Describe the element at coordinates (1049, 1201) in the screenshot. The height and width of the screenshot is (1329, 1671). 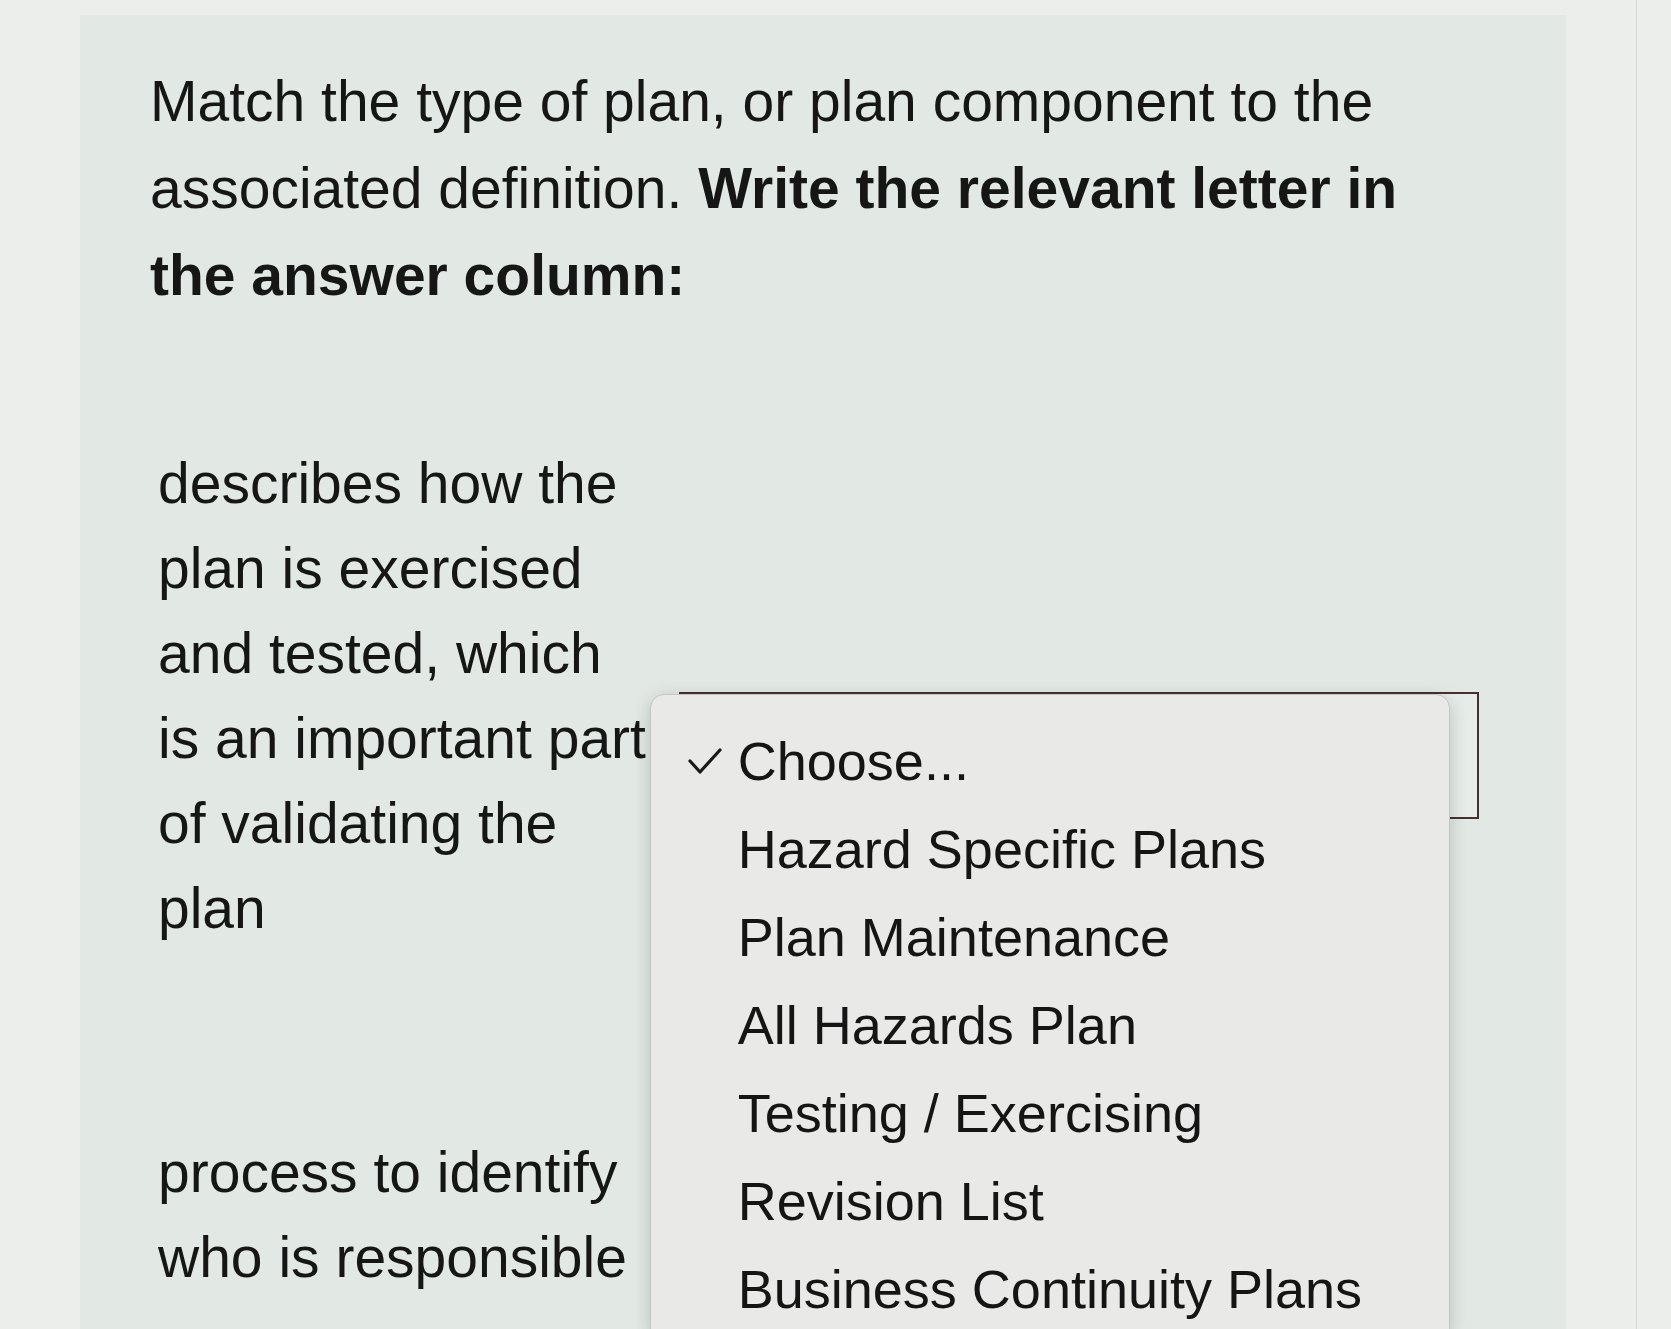
I see `dropdown-option: Revision List` at that location.